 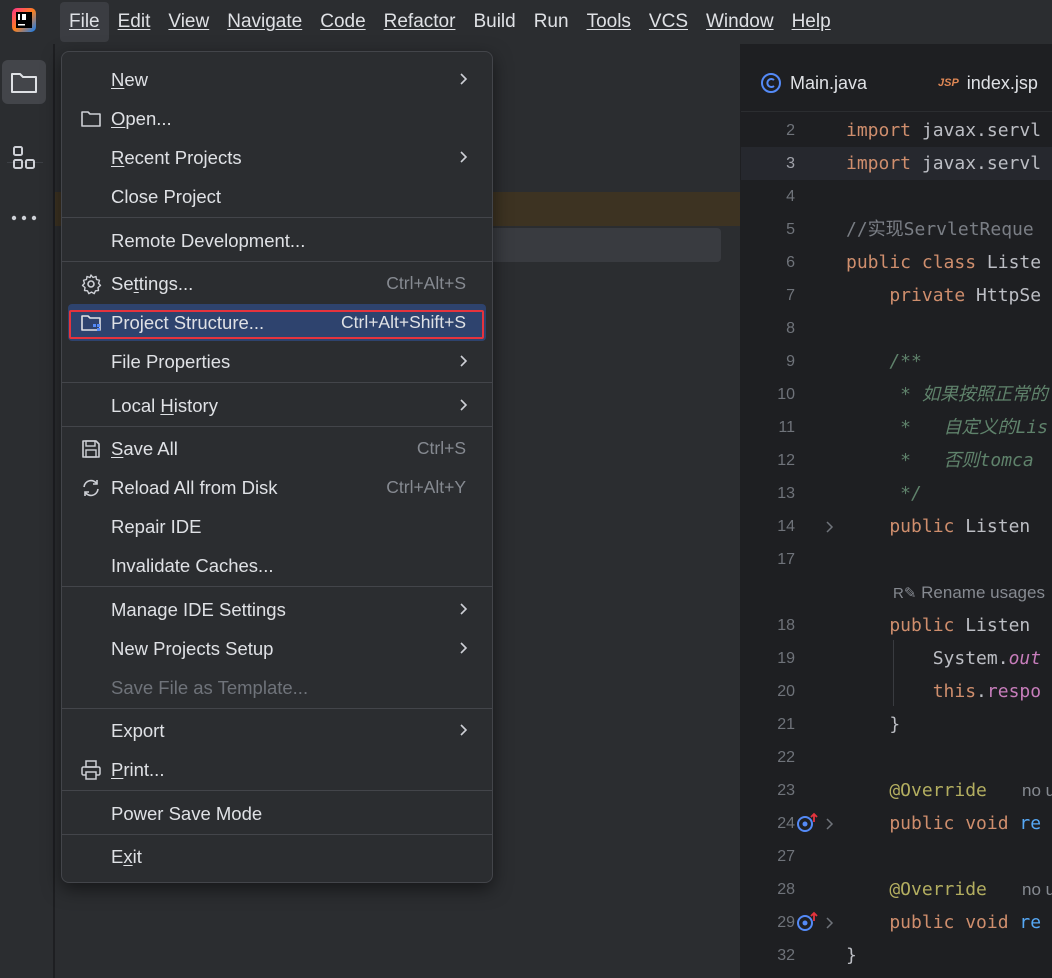 What do you see at coordinates (403, 322) in the screenshot?
I see `menu-item-shortcut: Ctrl+Alt+Shift+S` at bounding box center [403, 322].